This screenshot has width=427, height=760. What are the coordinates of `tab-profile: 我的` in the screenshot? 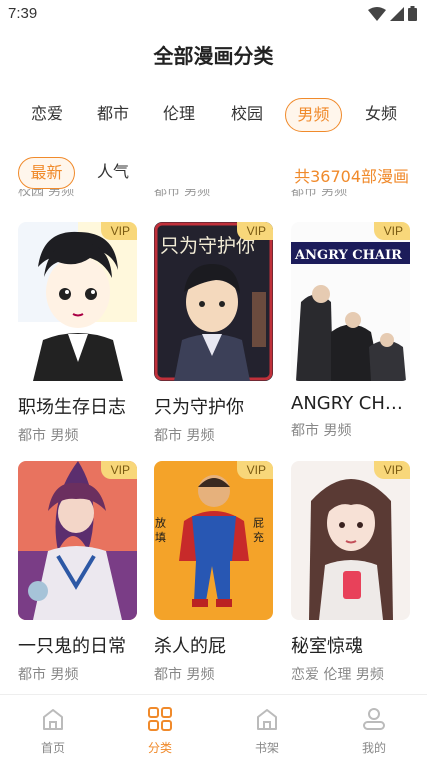 It's located at (374, 730).